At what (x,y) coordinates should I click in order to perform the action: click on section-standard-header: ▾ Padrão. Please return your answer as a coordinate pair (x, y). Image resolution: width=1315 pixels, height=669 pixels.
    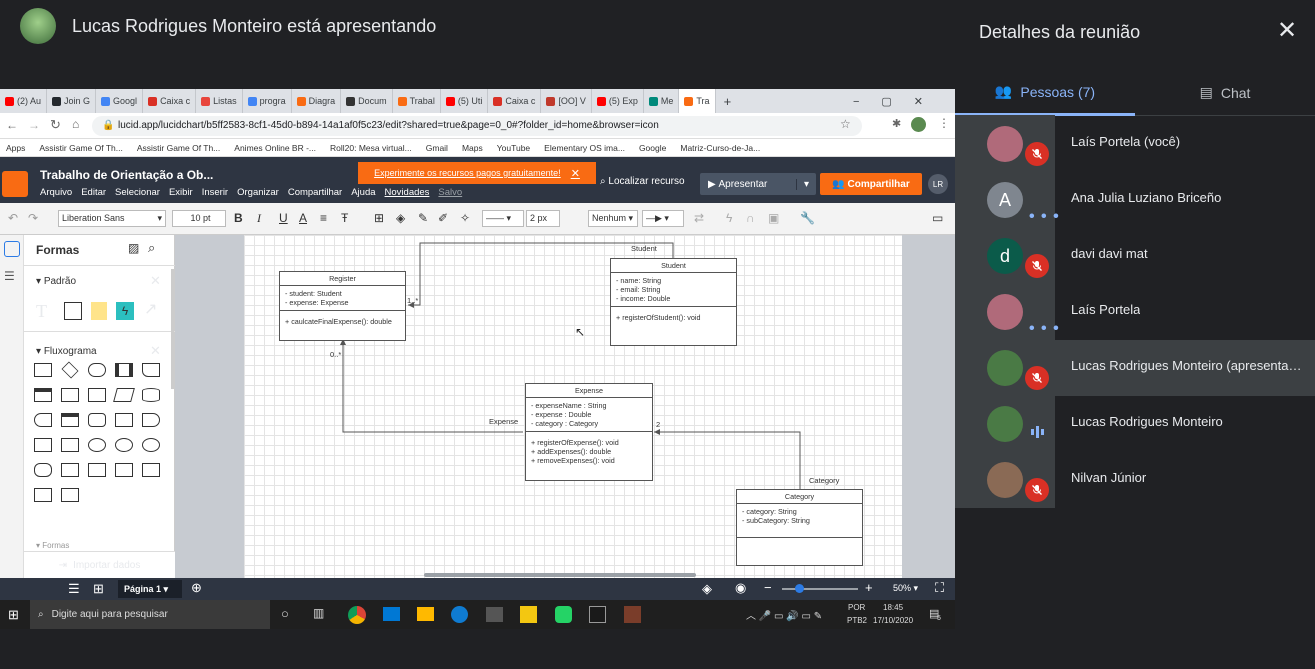
    Looking at the image, I should click on (56, 281).